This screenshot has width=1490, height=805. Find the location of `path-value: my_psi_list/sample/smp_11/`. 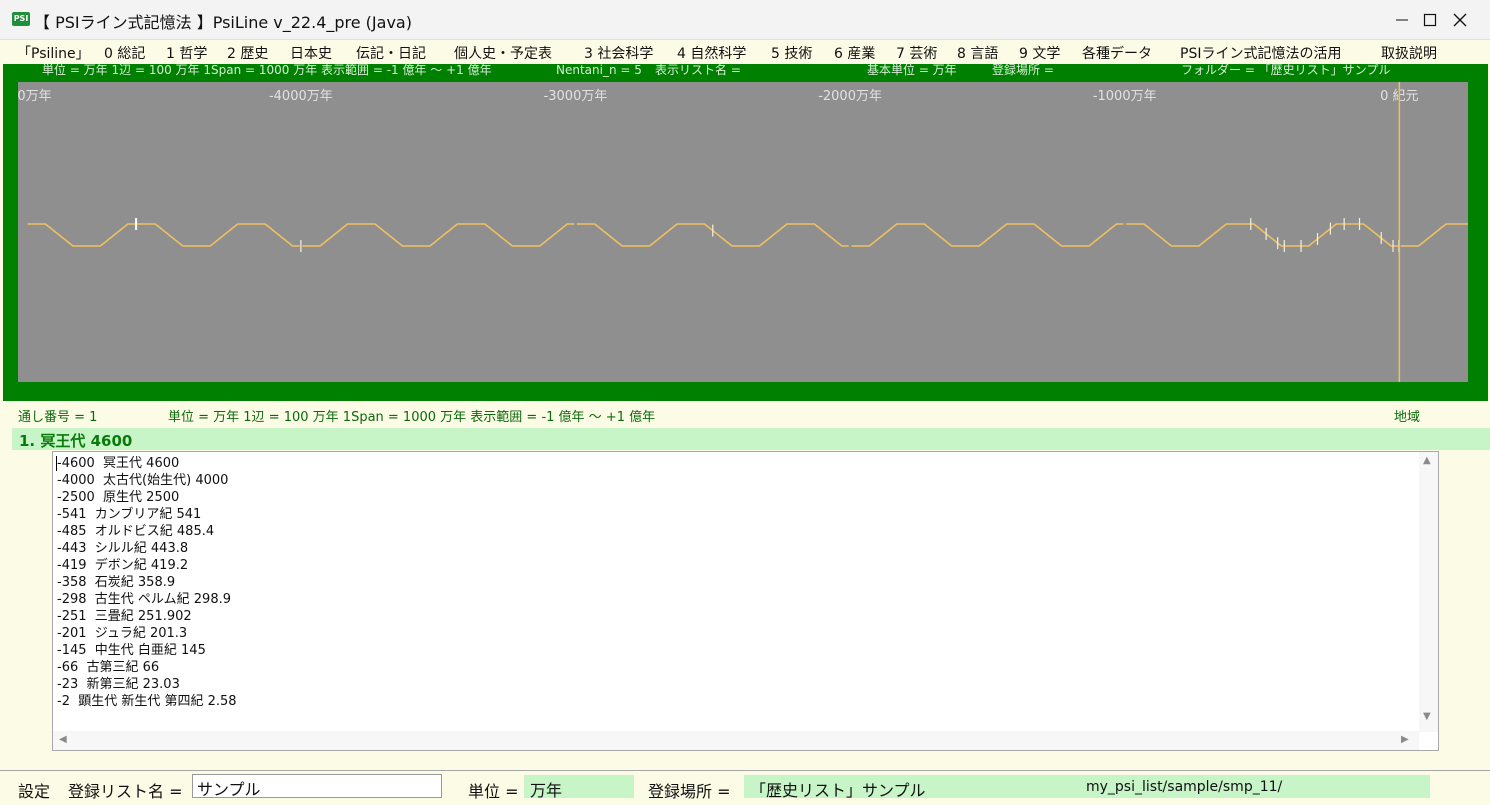

path-value: my_psi_list/sample/smp_11/ is located at coordinates (1255, 786).